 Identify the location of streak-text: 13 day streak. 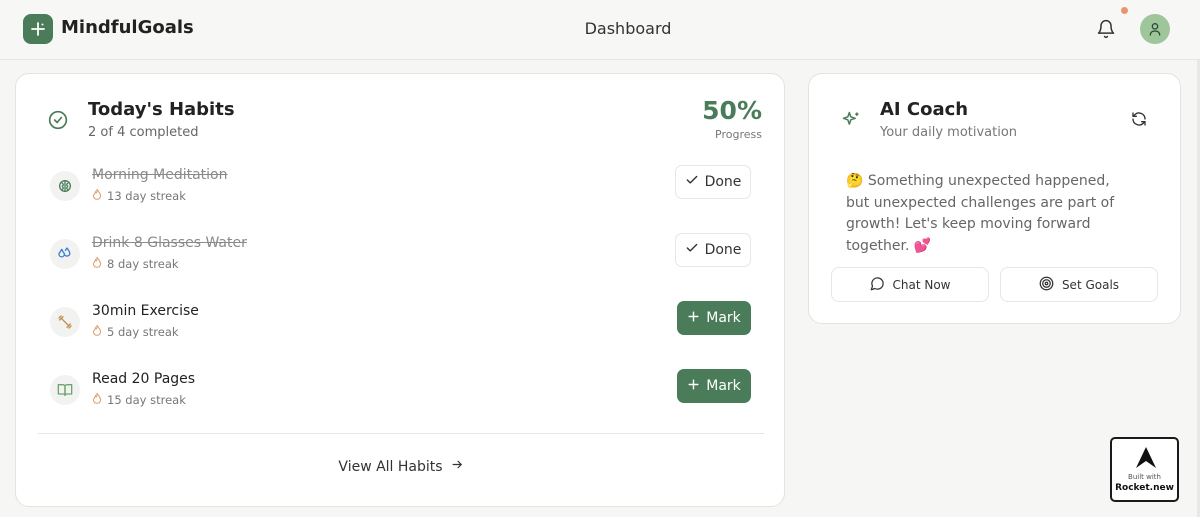
(146, 195).